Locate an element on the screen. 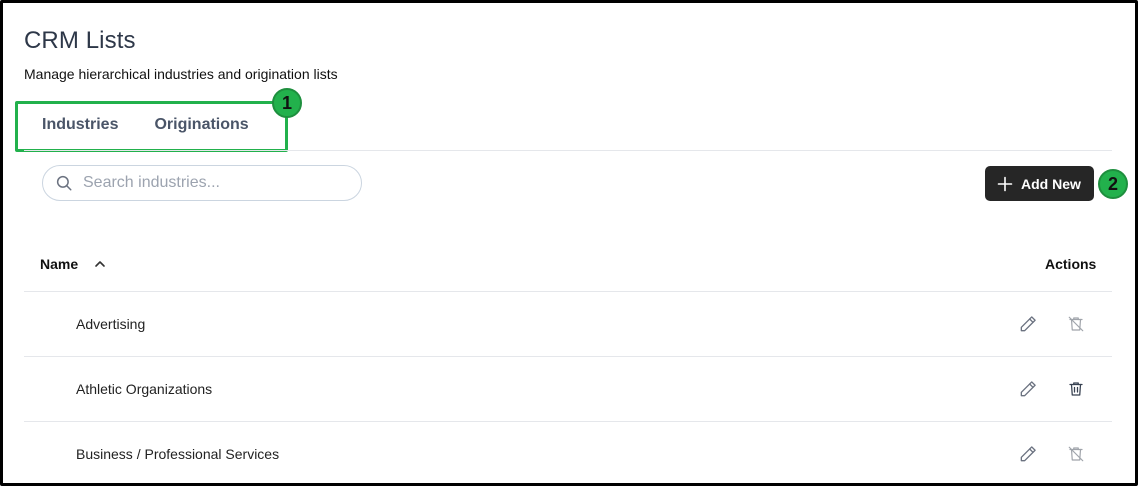 Image resolution: width=1138 pixels, height=486 pixels. sort-ascending-icon is located at coordinates (100, 264).